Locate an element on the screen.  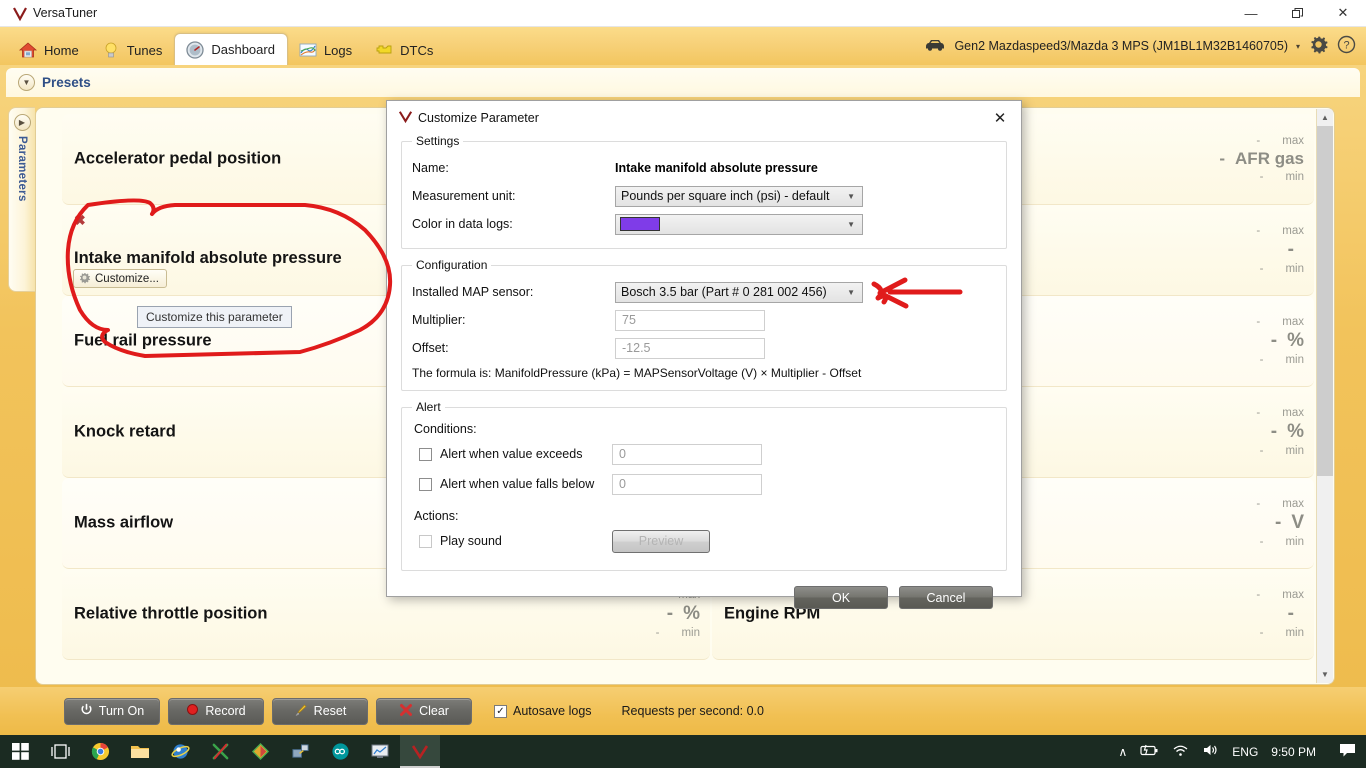
measurement-unit-select: Pounds per square inch (psi) - default ▼ is located at coordinates (739, 196).